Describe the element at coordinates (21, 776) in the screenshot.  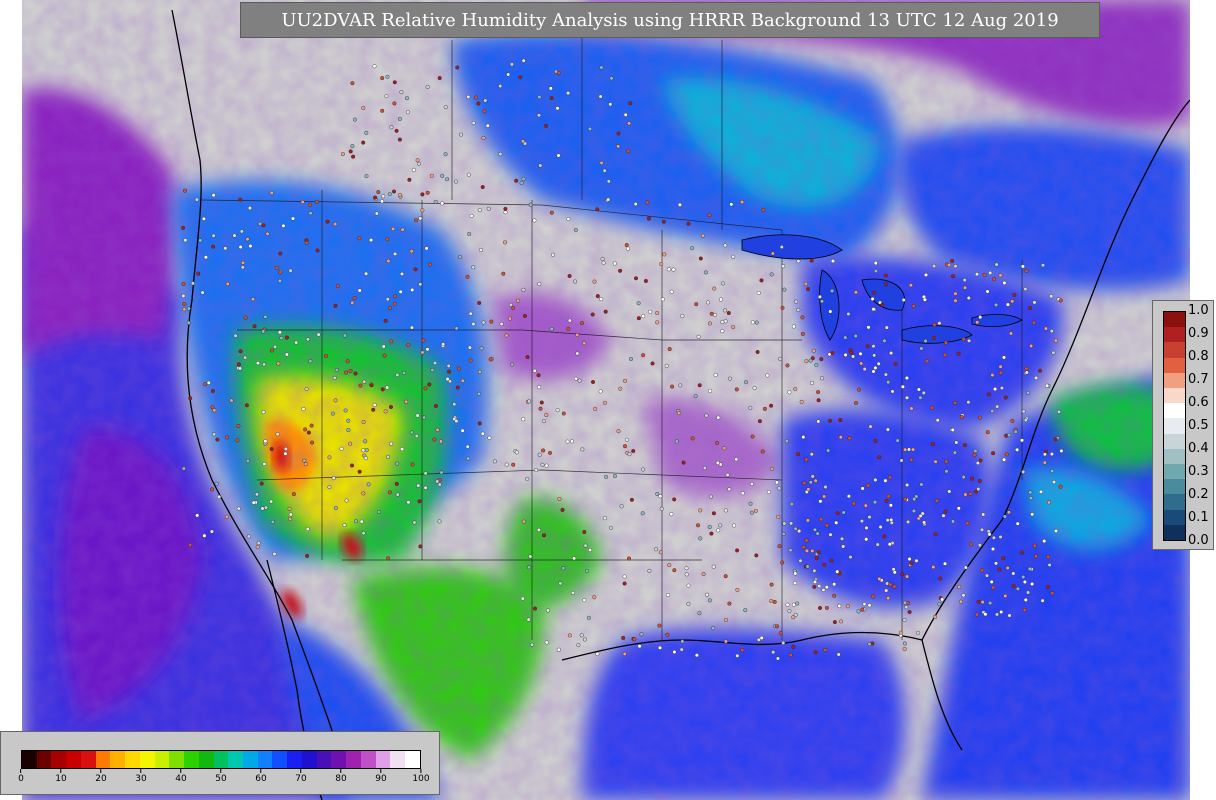
I see `rh-colorbar-tick-label: 0` at that location.